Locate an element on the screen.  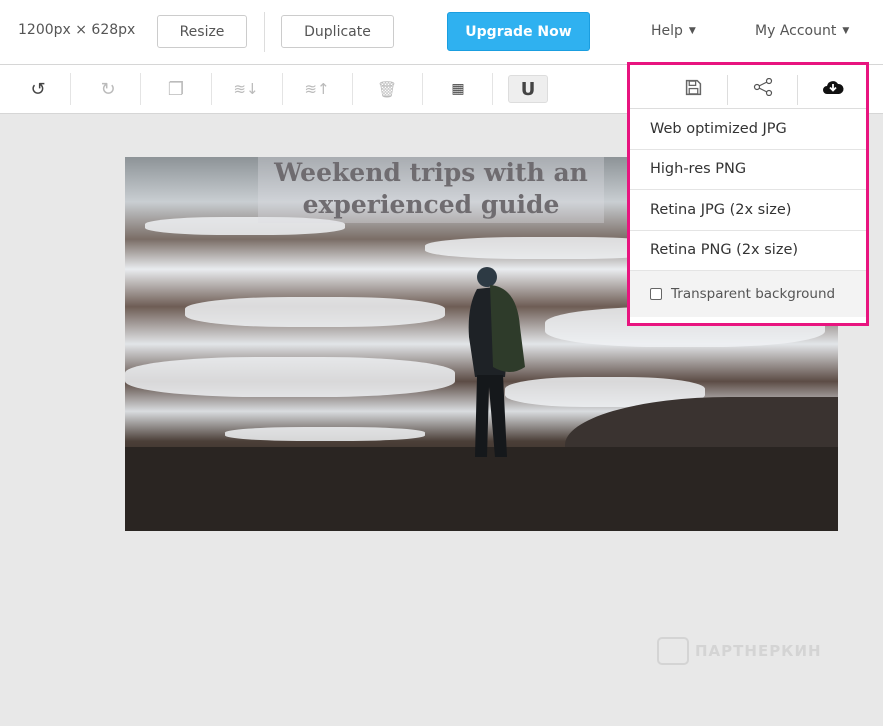
upgrade-now-button: Upgrade Now is located at coordinates (518, 31).